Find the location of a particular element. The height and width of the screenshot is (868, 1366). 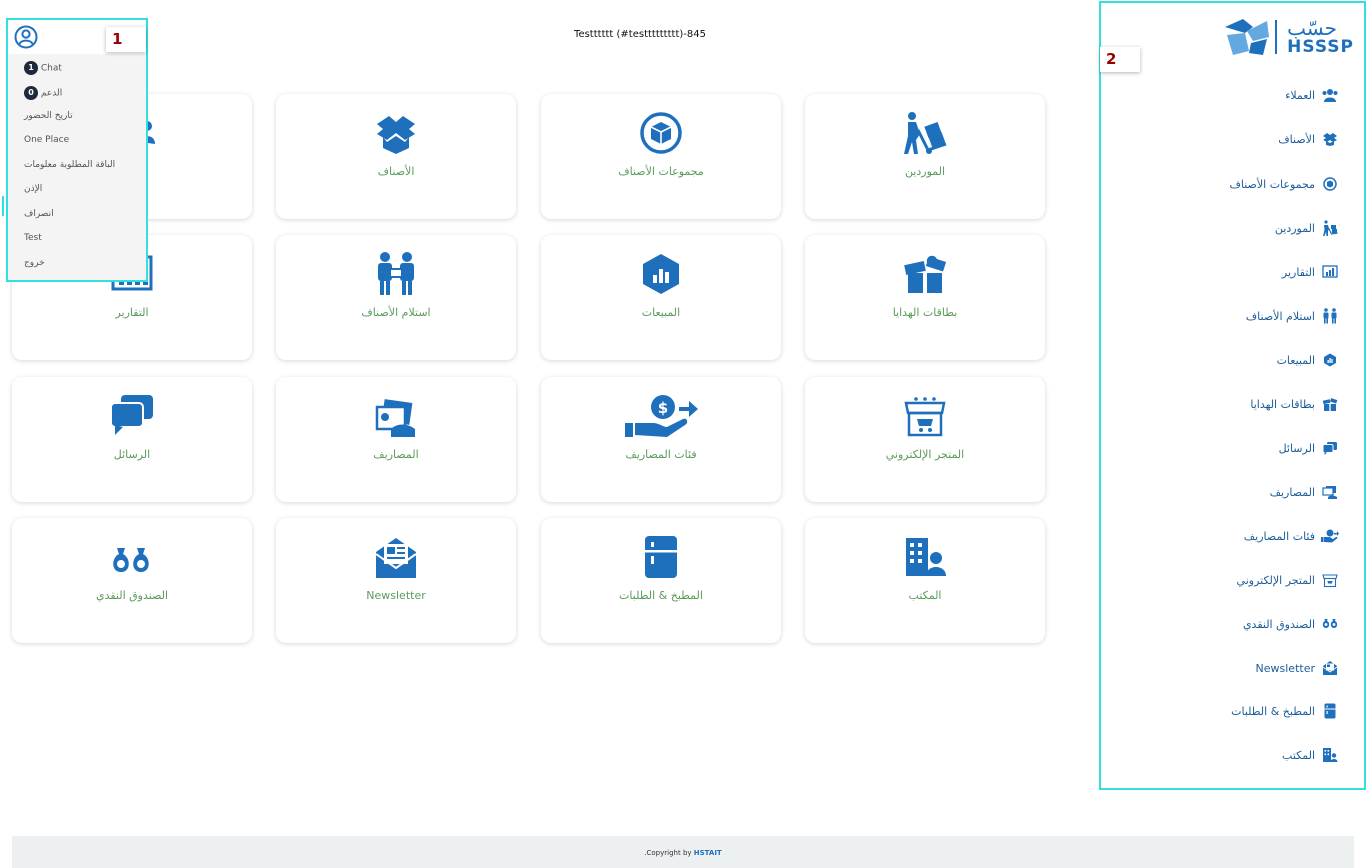

sales-icon is located at coordinates (1330, 360).